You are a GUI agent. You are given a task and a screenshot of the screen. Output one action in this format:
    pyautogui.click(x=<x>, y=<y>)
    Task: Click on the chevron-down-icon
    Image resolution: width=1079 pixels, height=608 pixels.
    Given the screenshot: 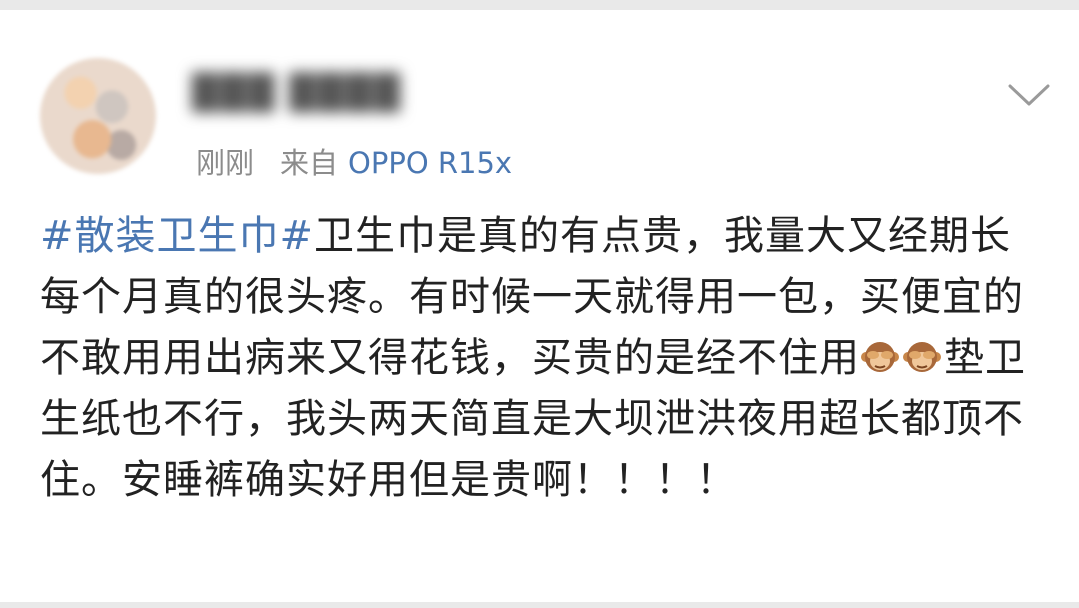 What is the action you would take?
    pyautogui.click(x=1029, y=95)
    